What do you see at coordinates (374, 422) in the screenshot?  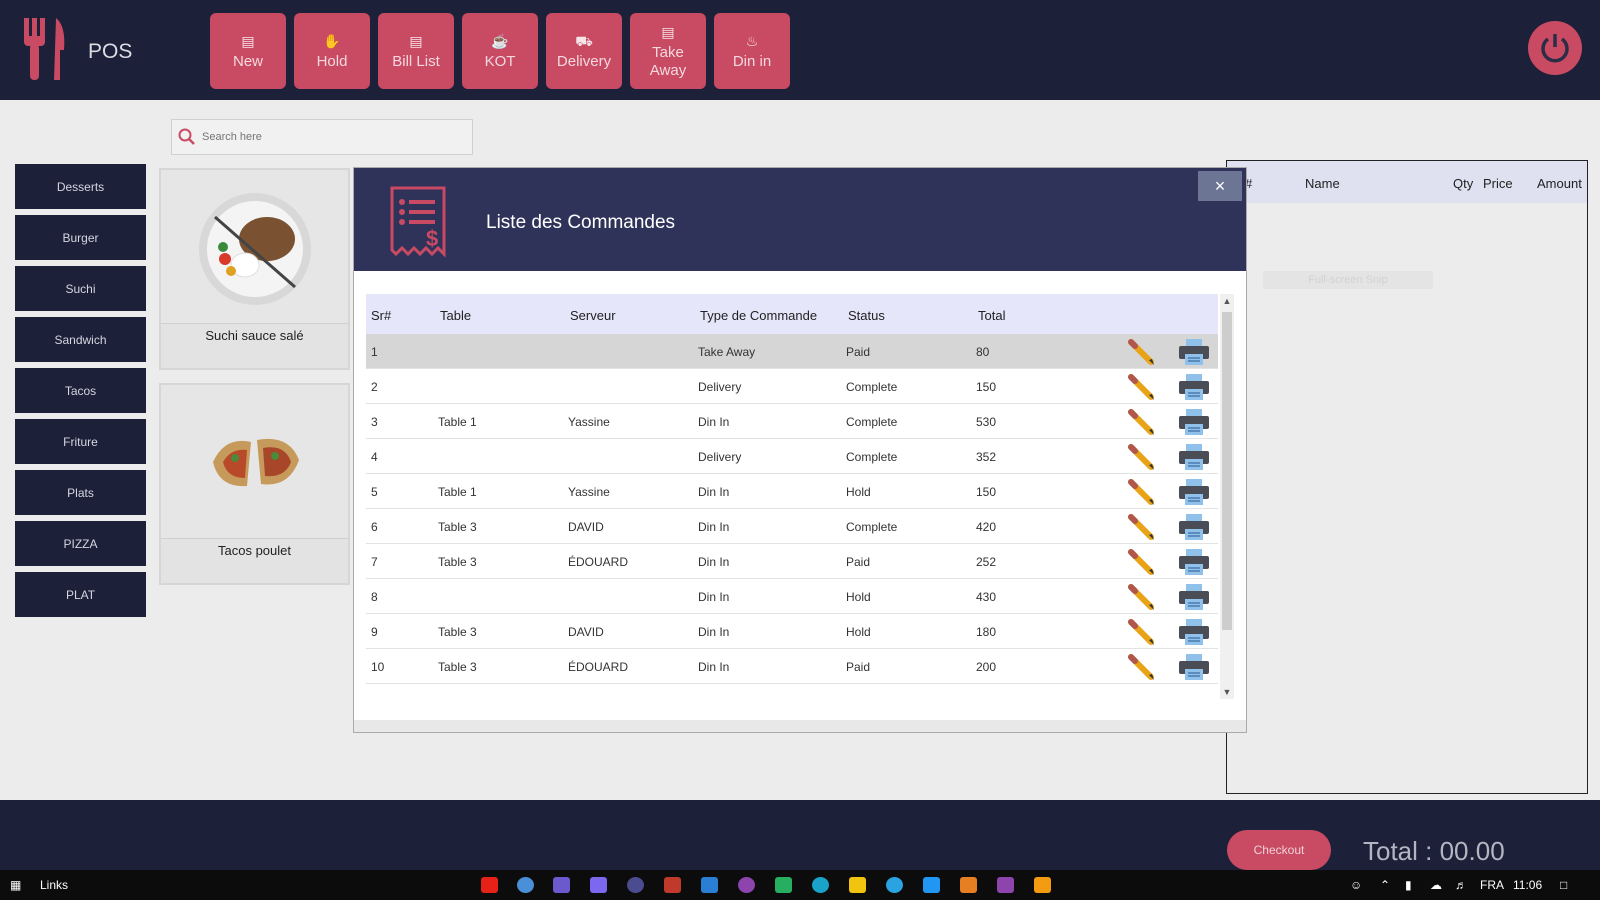 I see `cell-sr: 3` at bounding box center [374, 422].